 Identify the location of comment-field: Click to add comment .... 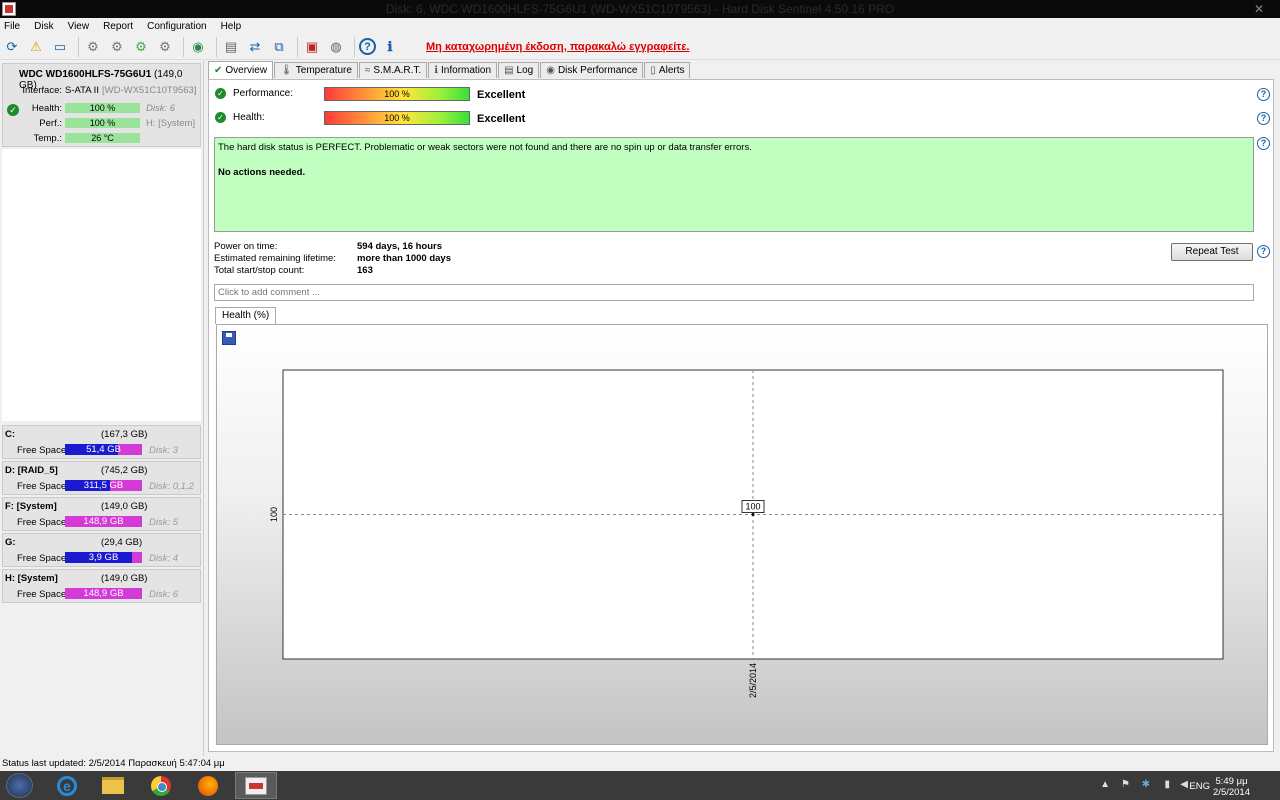
(734, 292).